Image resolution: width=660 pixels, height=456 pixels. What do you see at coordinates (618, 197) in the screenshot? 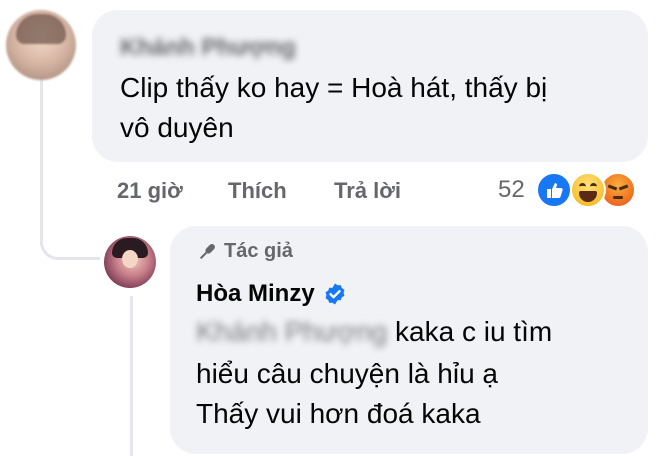
I see `angry-mouth` at bounding box center [618, 197].